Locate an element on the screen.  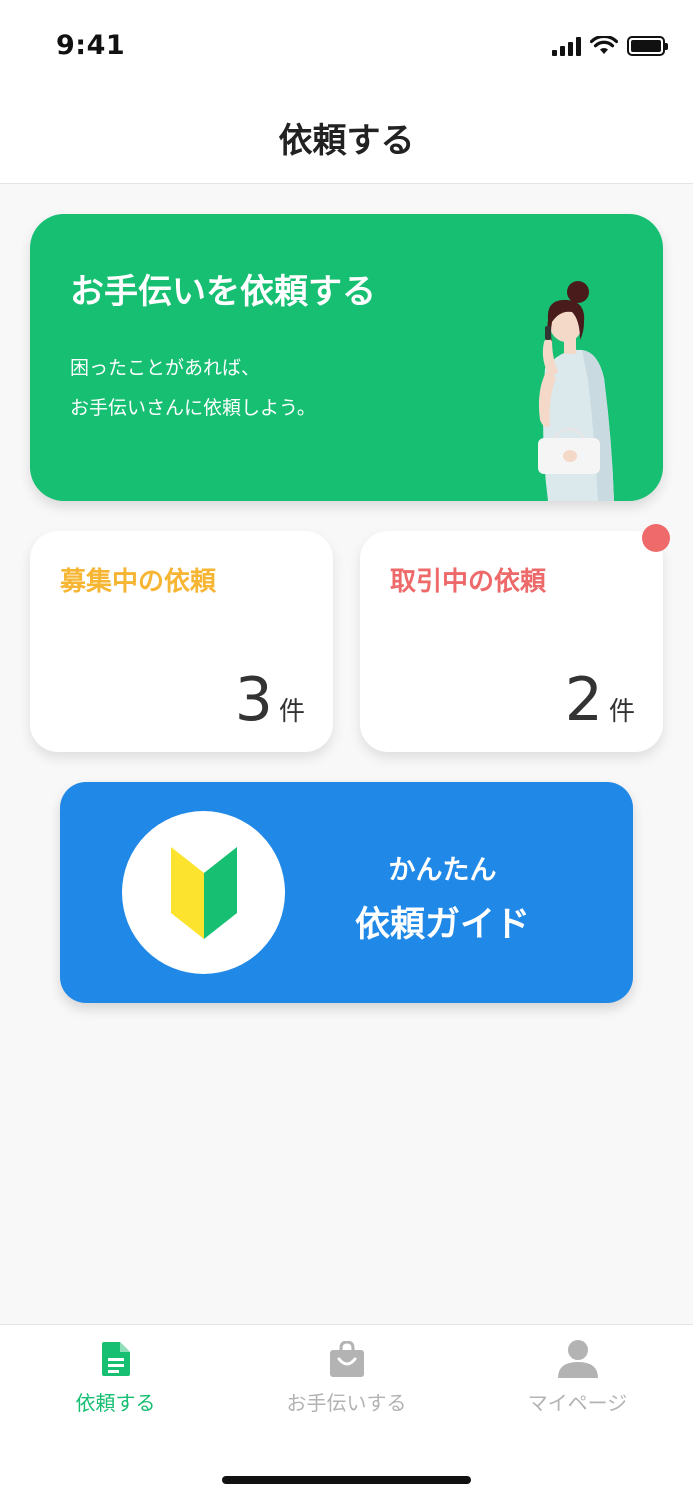
navigation-bar: 依頼する is located at coordinates (346, 140).